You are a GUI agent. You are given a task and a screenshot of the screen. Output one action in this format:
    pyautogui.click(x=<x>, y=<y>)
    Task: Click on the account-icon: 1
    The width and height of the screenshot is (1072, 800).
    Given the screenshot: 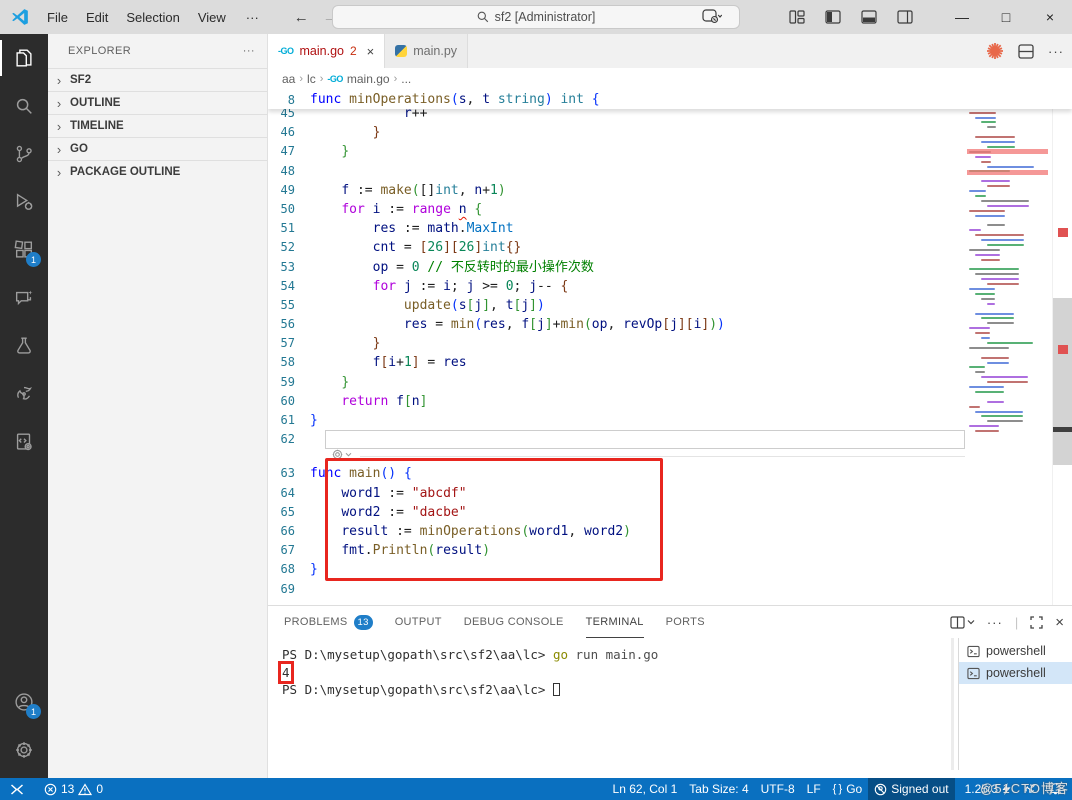 What is the action you would take?
    pyautogui.click(x=24, y=702)
    